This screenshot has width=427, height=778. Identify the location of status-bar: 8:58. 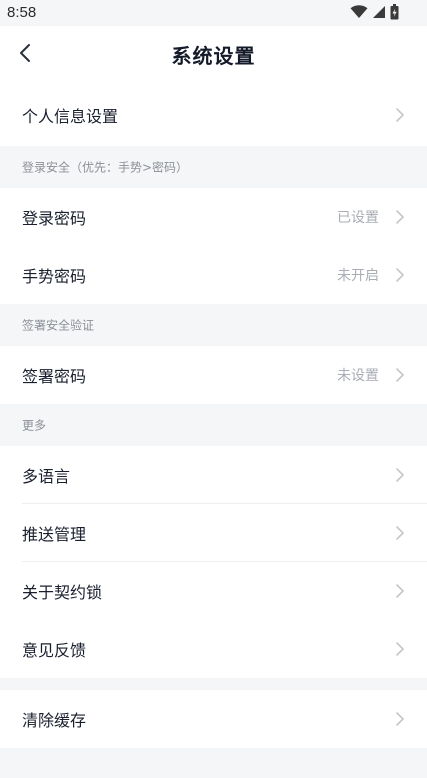
(213, 13).